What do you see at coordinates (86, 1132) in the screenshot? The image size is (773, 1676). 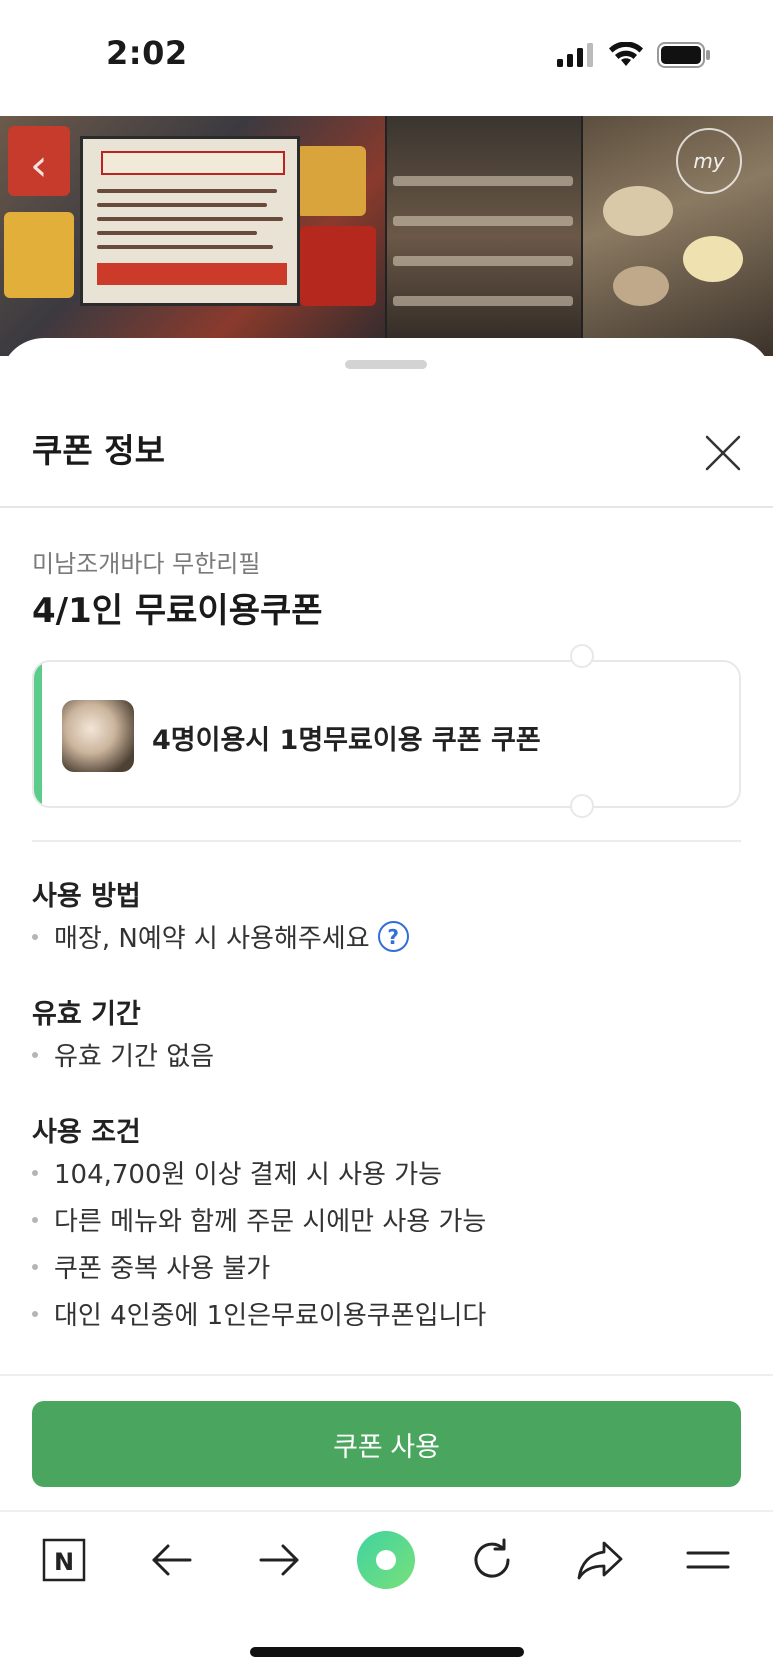 I see `conditions-heading: 사용 조건` at bounding box center [86, 1132].